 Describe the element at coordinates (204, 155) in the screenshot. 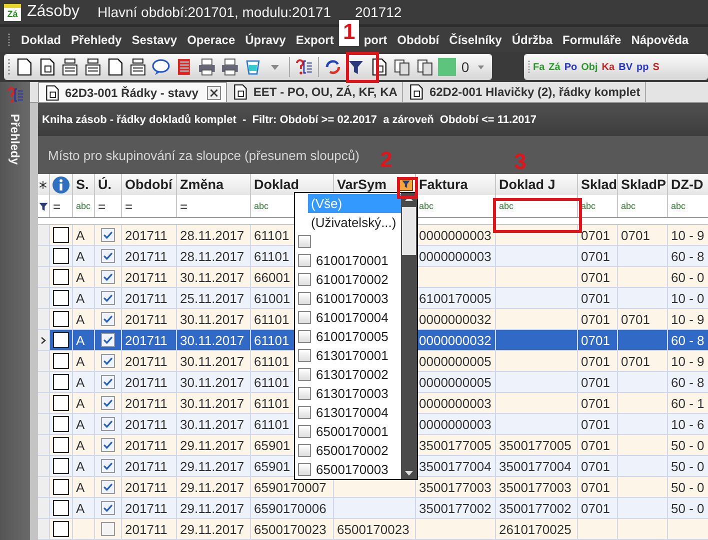

I see `group-hint: Místo pro skupinování za sloupce (přesunem sloupců)` at that location.